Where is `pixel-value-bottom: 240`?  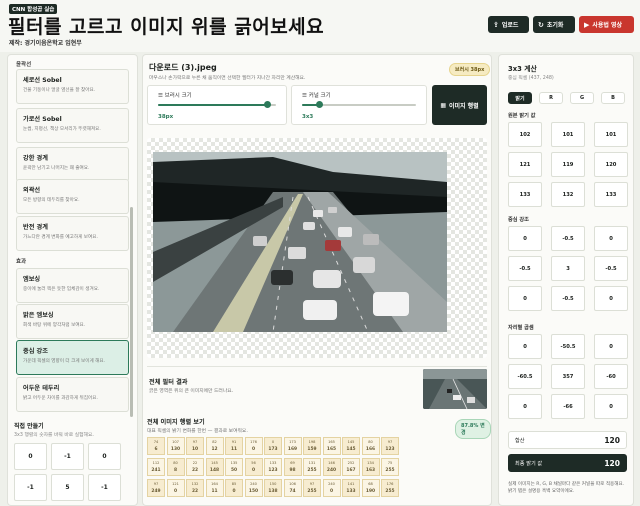
pixel-value-bottom: 240 is located at coordinates (331, 470).